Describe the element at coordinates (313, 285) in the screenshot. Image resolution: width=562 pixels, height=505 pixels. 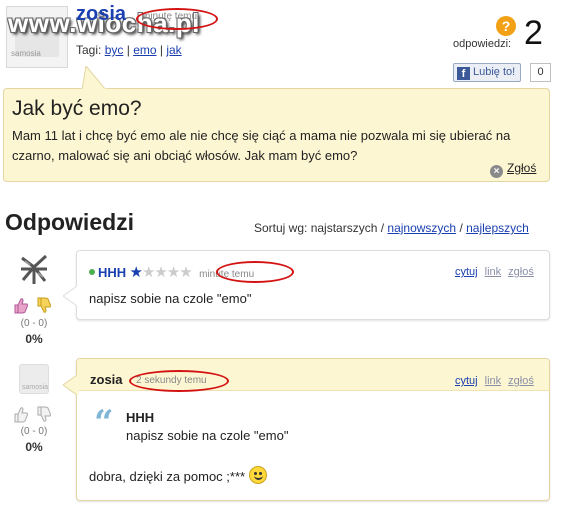
I see `answer-box` at that location.